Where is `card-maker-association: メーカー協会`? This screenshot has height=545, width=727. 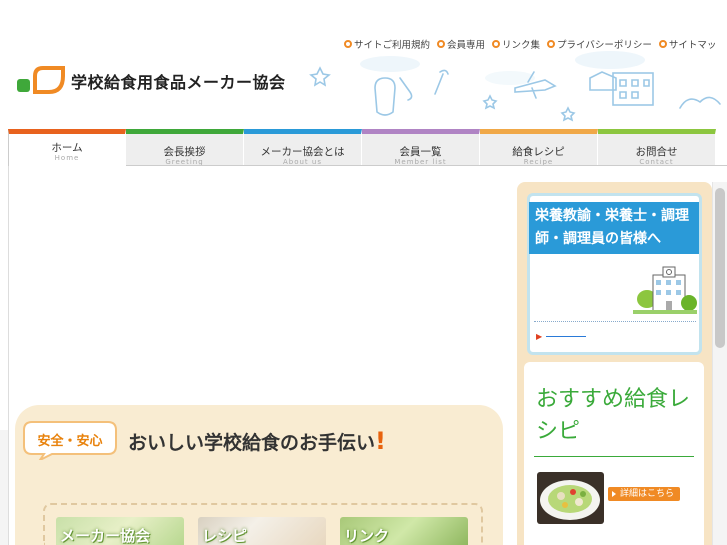 card-maker-association: メーカー協会 is located at coordinates (120, 531).